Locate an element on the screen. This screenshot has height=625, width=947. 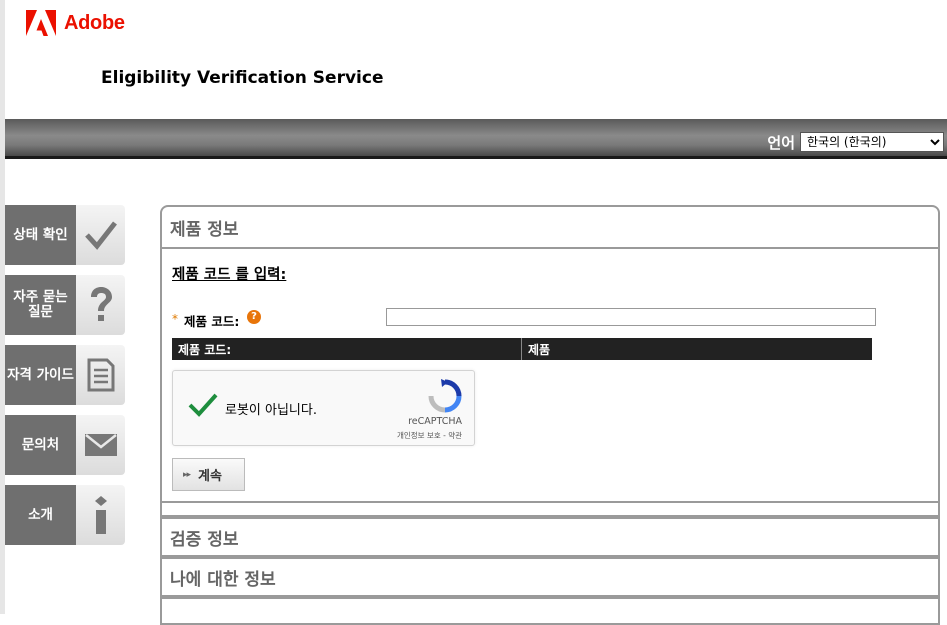
service-title: Eligibility Verification Service is located at coordinates (242, 78).